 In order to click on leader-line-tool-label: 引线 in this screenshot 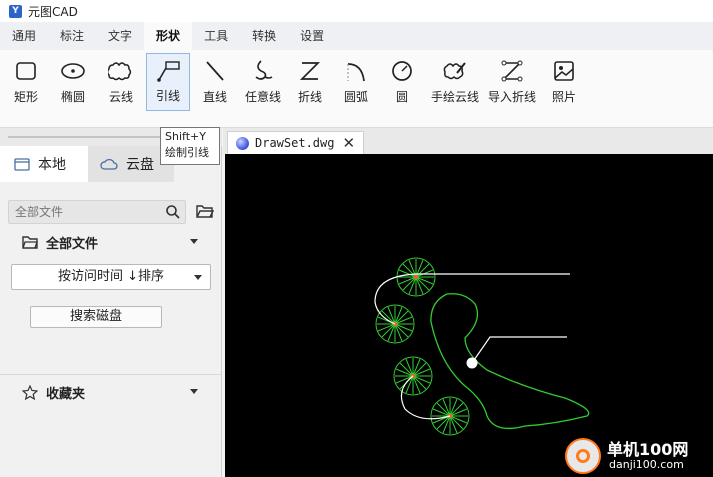, I will do `click(167, 96)`.